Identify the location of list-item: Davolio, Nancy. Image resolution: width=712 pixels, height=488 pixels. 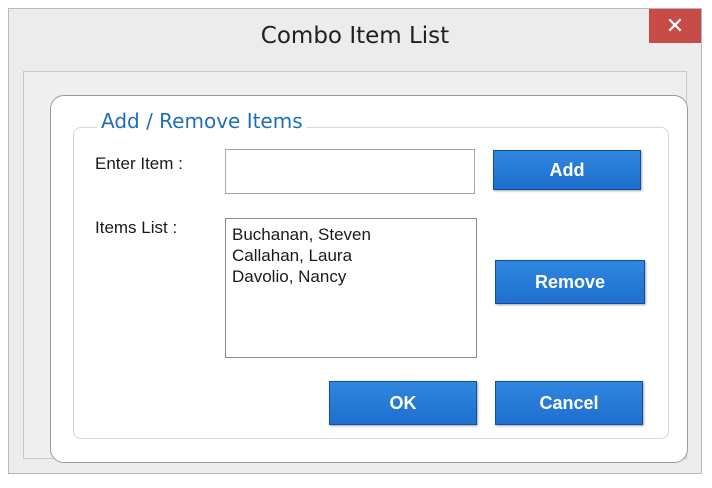
(351, 276).